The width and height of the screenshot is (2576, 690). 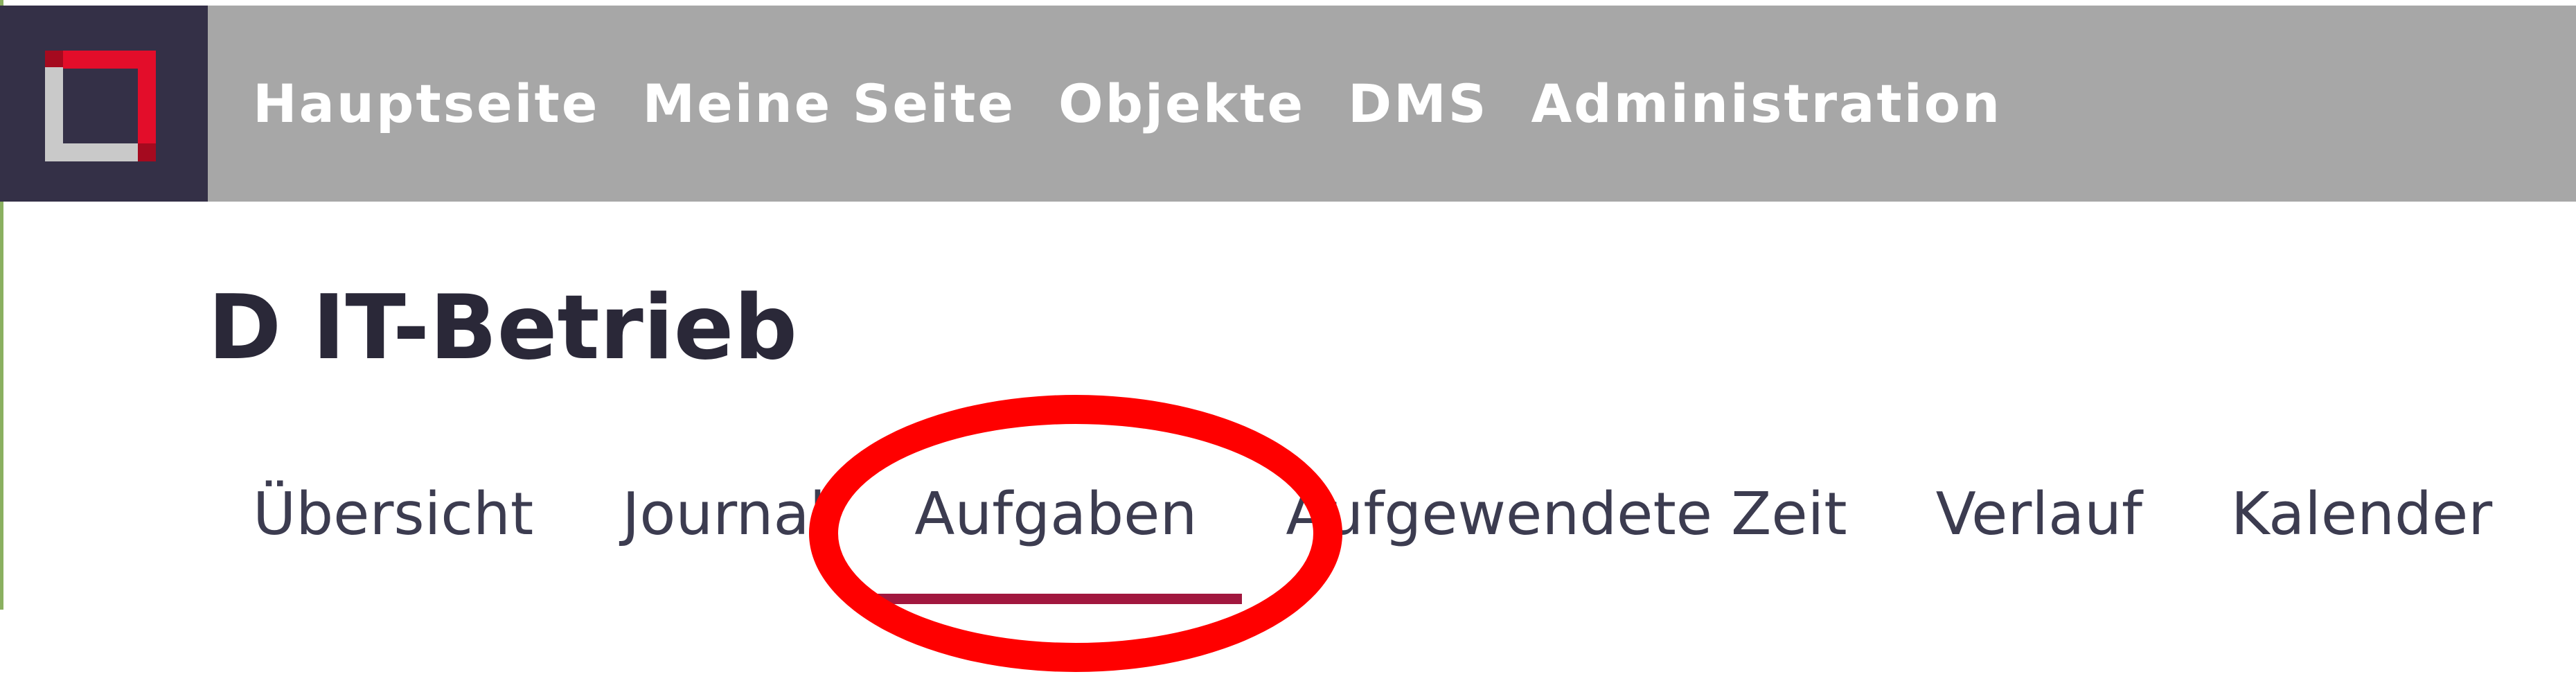 I want to click on nav-item-meine-seite: Meine Seite, so click(x=828, y=103).